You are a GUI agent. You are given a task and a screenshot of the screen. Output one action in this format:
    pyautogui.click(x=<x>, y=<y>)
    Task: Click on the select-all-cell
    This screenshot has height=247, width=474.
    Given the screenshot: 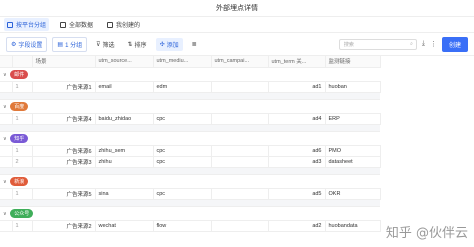 What is the action you would take?
    pyautogui.click(x=6, y=62)
    